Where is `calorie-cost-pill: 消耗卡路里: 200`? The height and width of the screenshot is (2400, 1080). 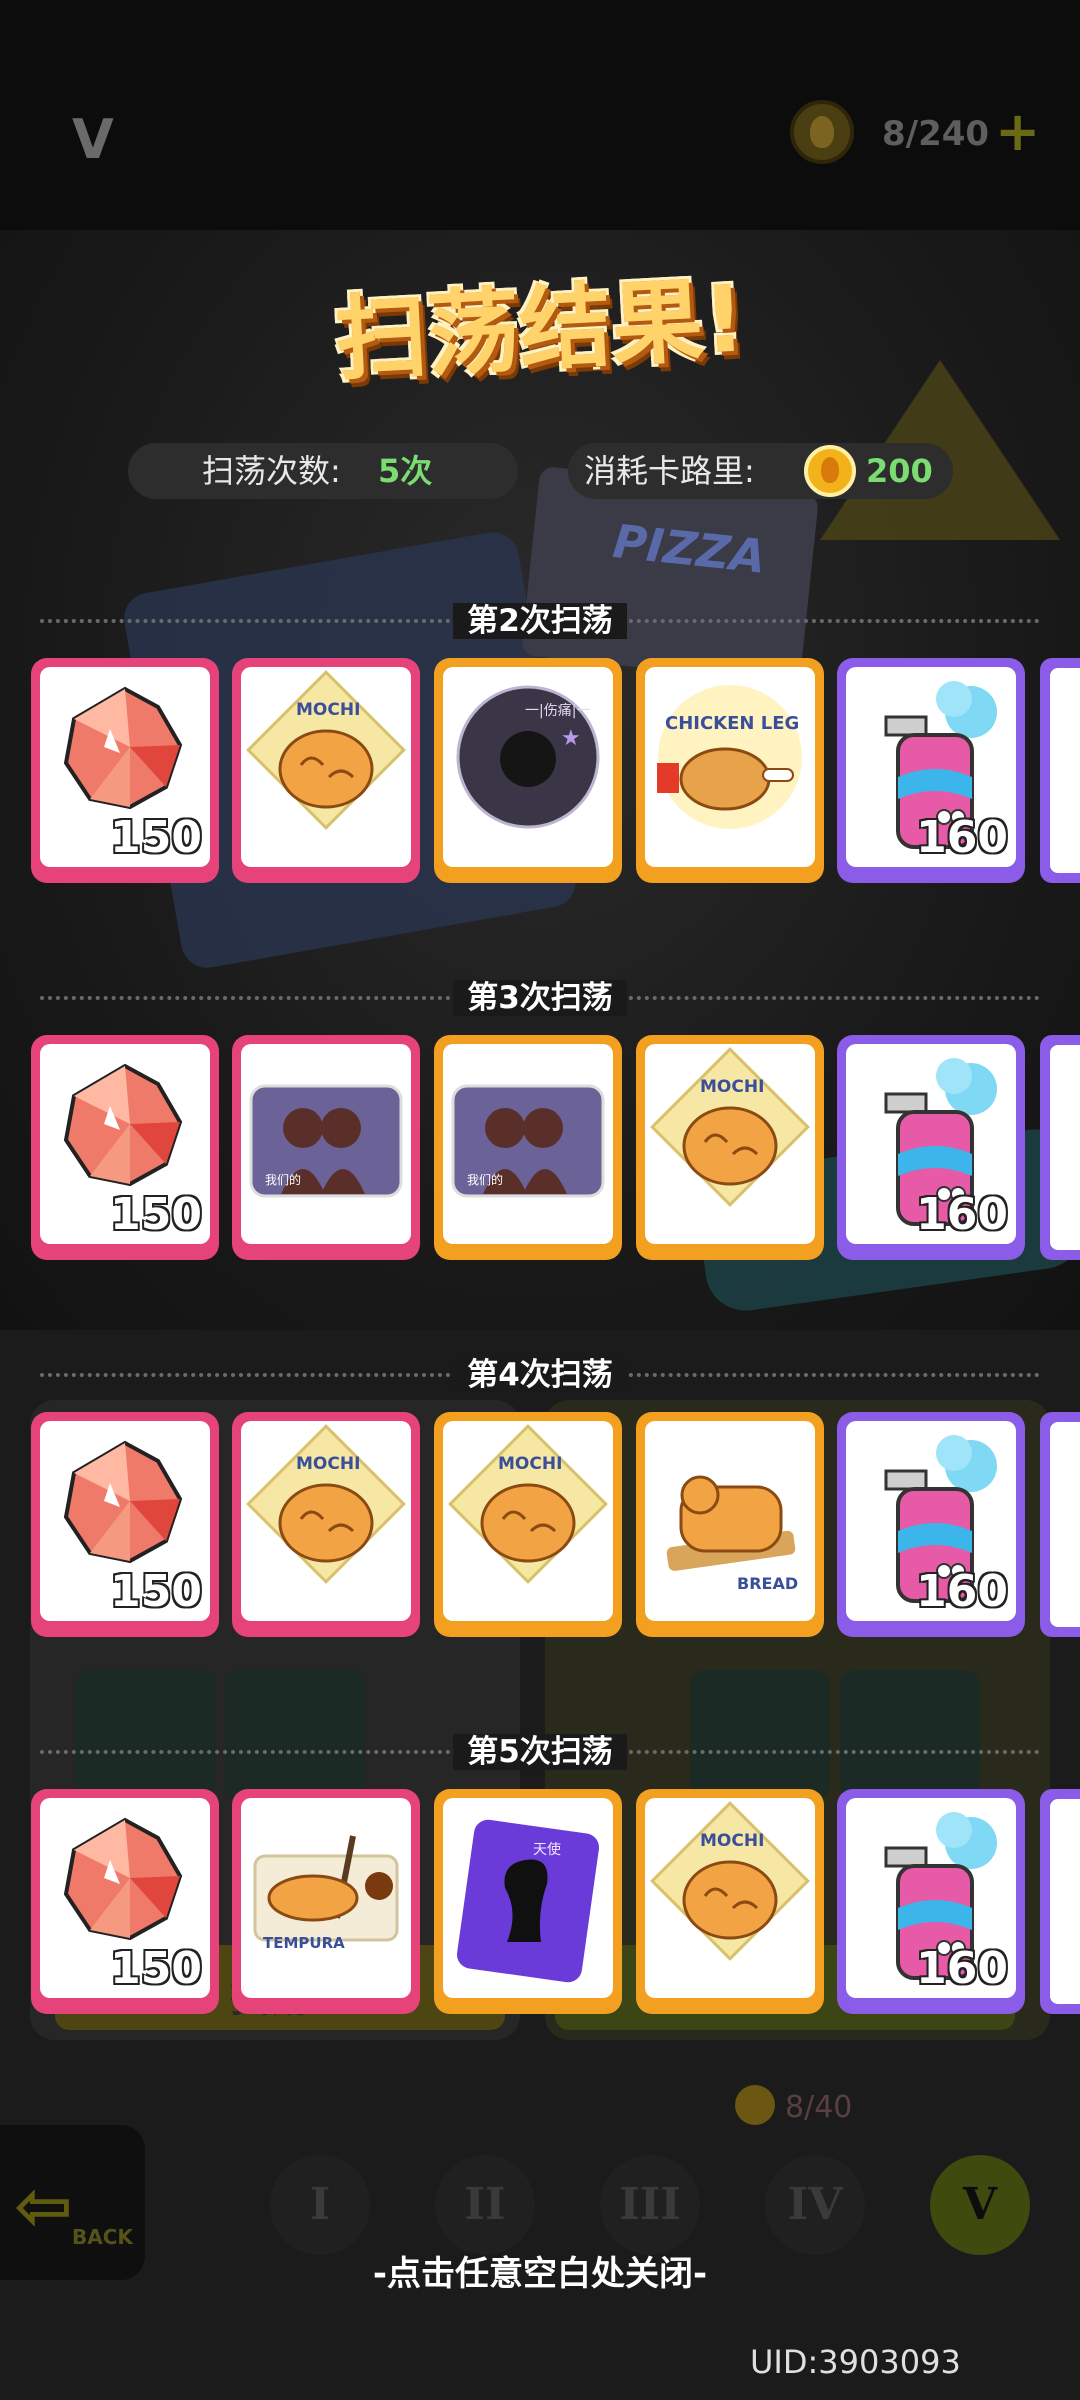
calorie-cost-pill: 消耗卡路里: 200 is located at coordinates (760, 471).